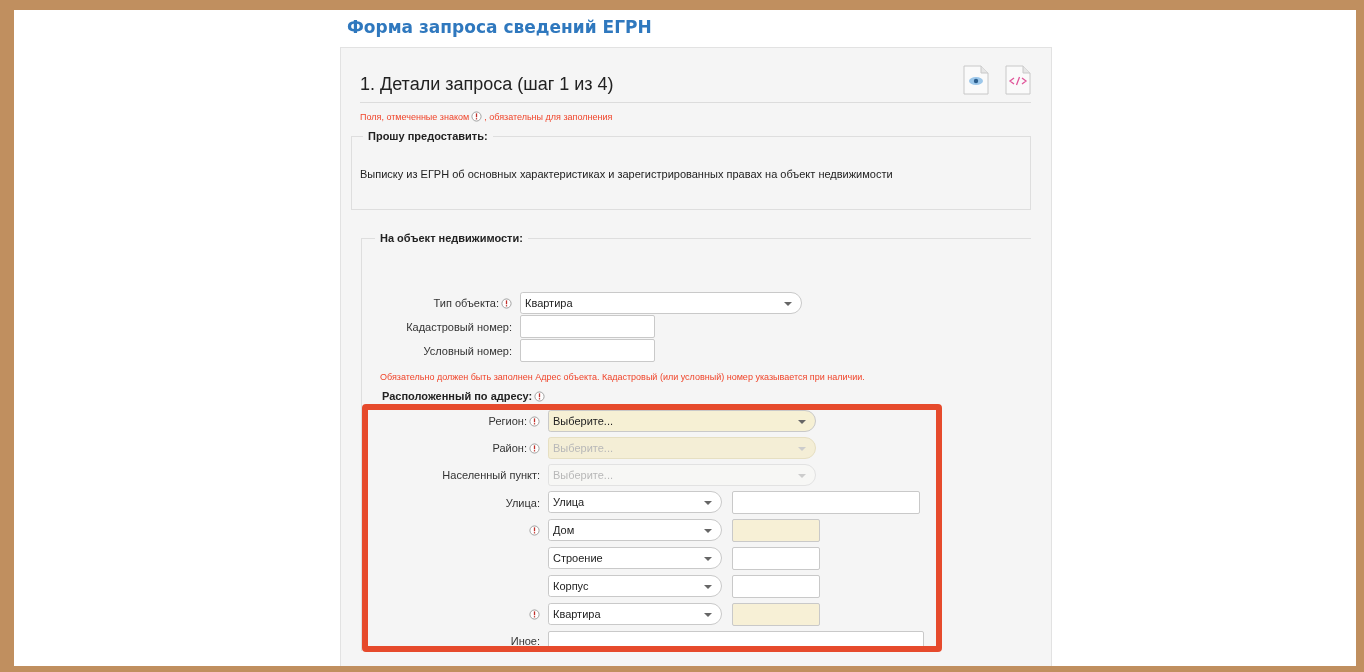 This screenshot has height=672, width=1364. What do you see at coordinates (627, 174) in the screenshot?
I see `request-text: Выписку из ЕГРН об основных характеристиках и зарегистрированных правах на объект недвижимости` at bounding box center [627, 174].